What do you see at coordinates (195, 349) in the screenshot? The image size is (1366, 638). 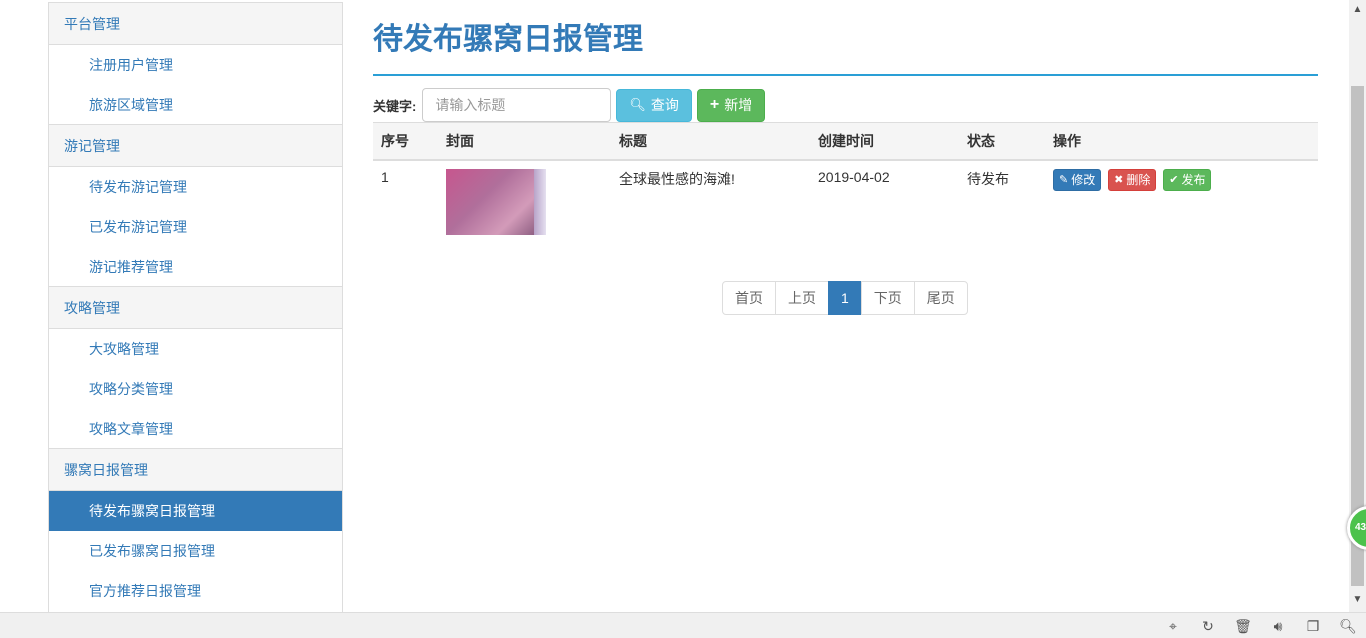 I see `sidebar-item-big-guides: 大攻略管理` at bounding box center [195, 349].